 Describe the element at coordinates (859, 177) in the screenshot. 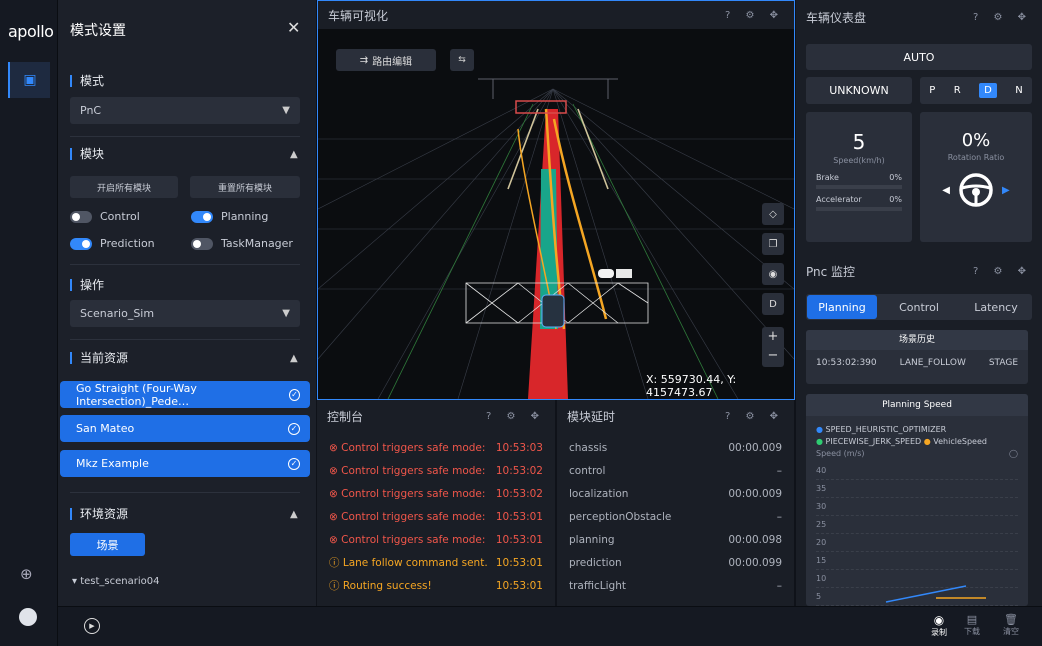

I see `brake-row: Brake 0%` at that location.